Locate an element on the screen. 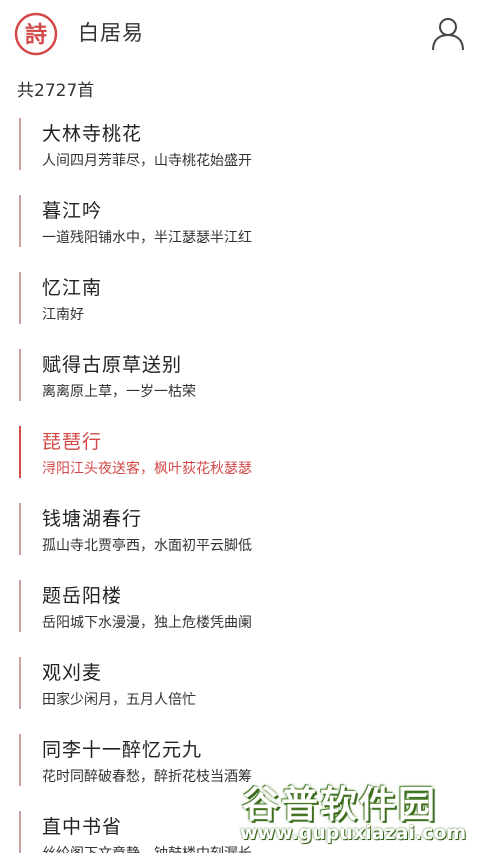  poem-list-item: 大林寺桃花人间四月芳菲尽，山寺桃花始盛开 is located at coordinates (240, 154).